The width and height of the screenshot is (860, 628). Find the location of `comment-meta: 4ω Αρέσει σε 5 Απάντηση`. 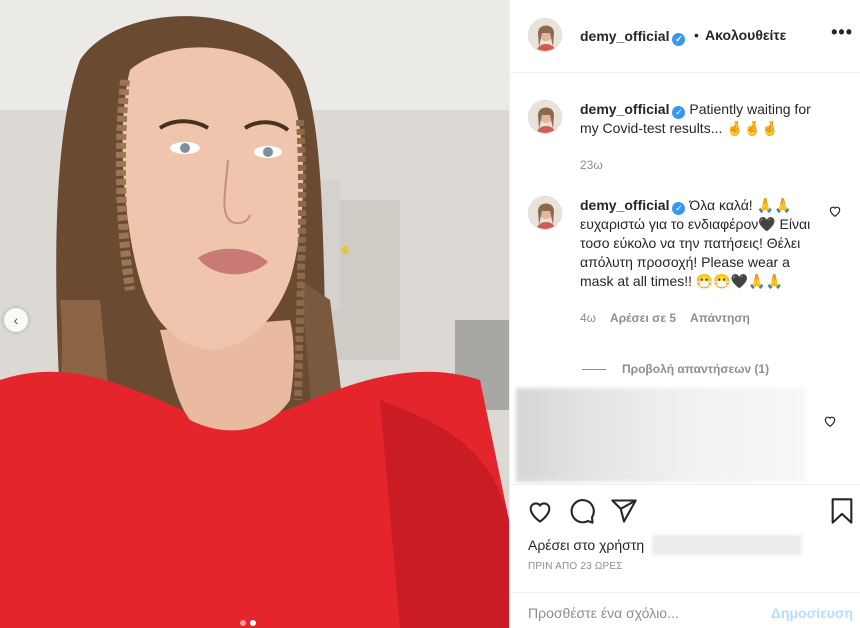

comment-meta: 4ω Αρέσει σε 5 Απάντηση is located at coordinates (698, 318).